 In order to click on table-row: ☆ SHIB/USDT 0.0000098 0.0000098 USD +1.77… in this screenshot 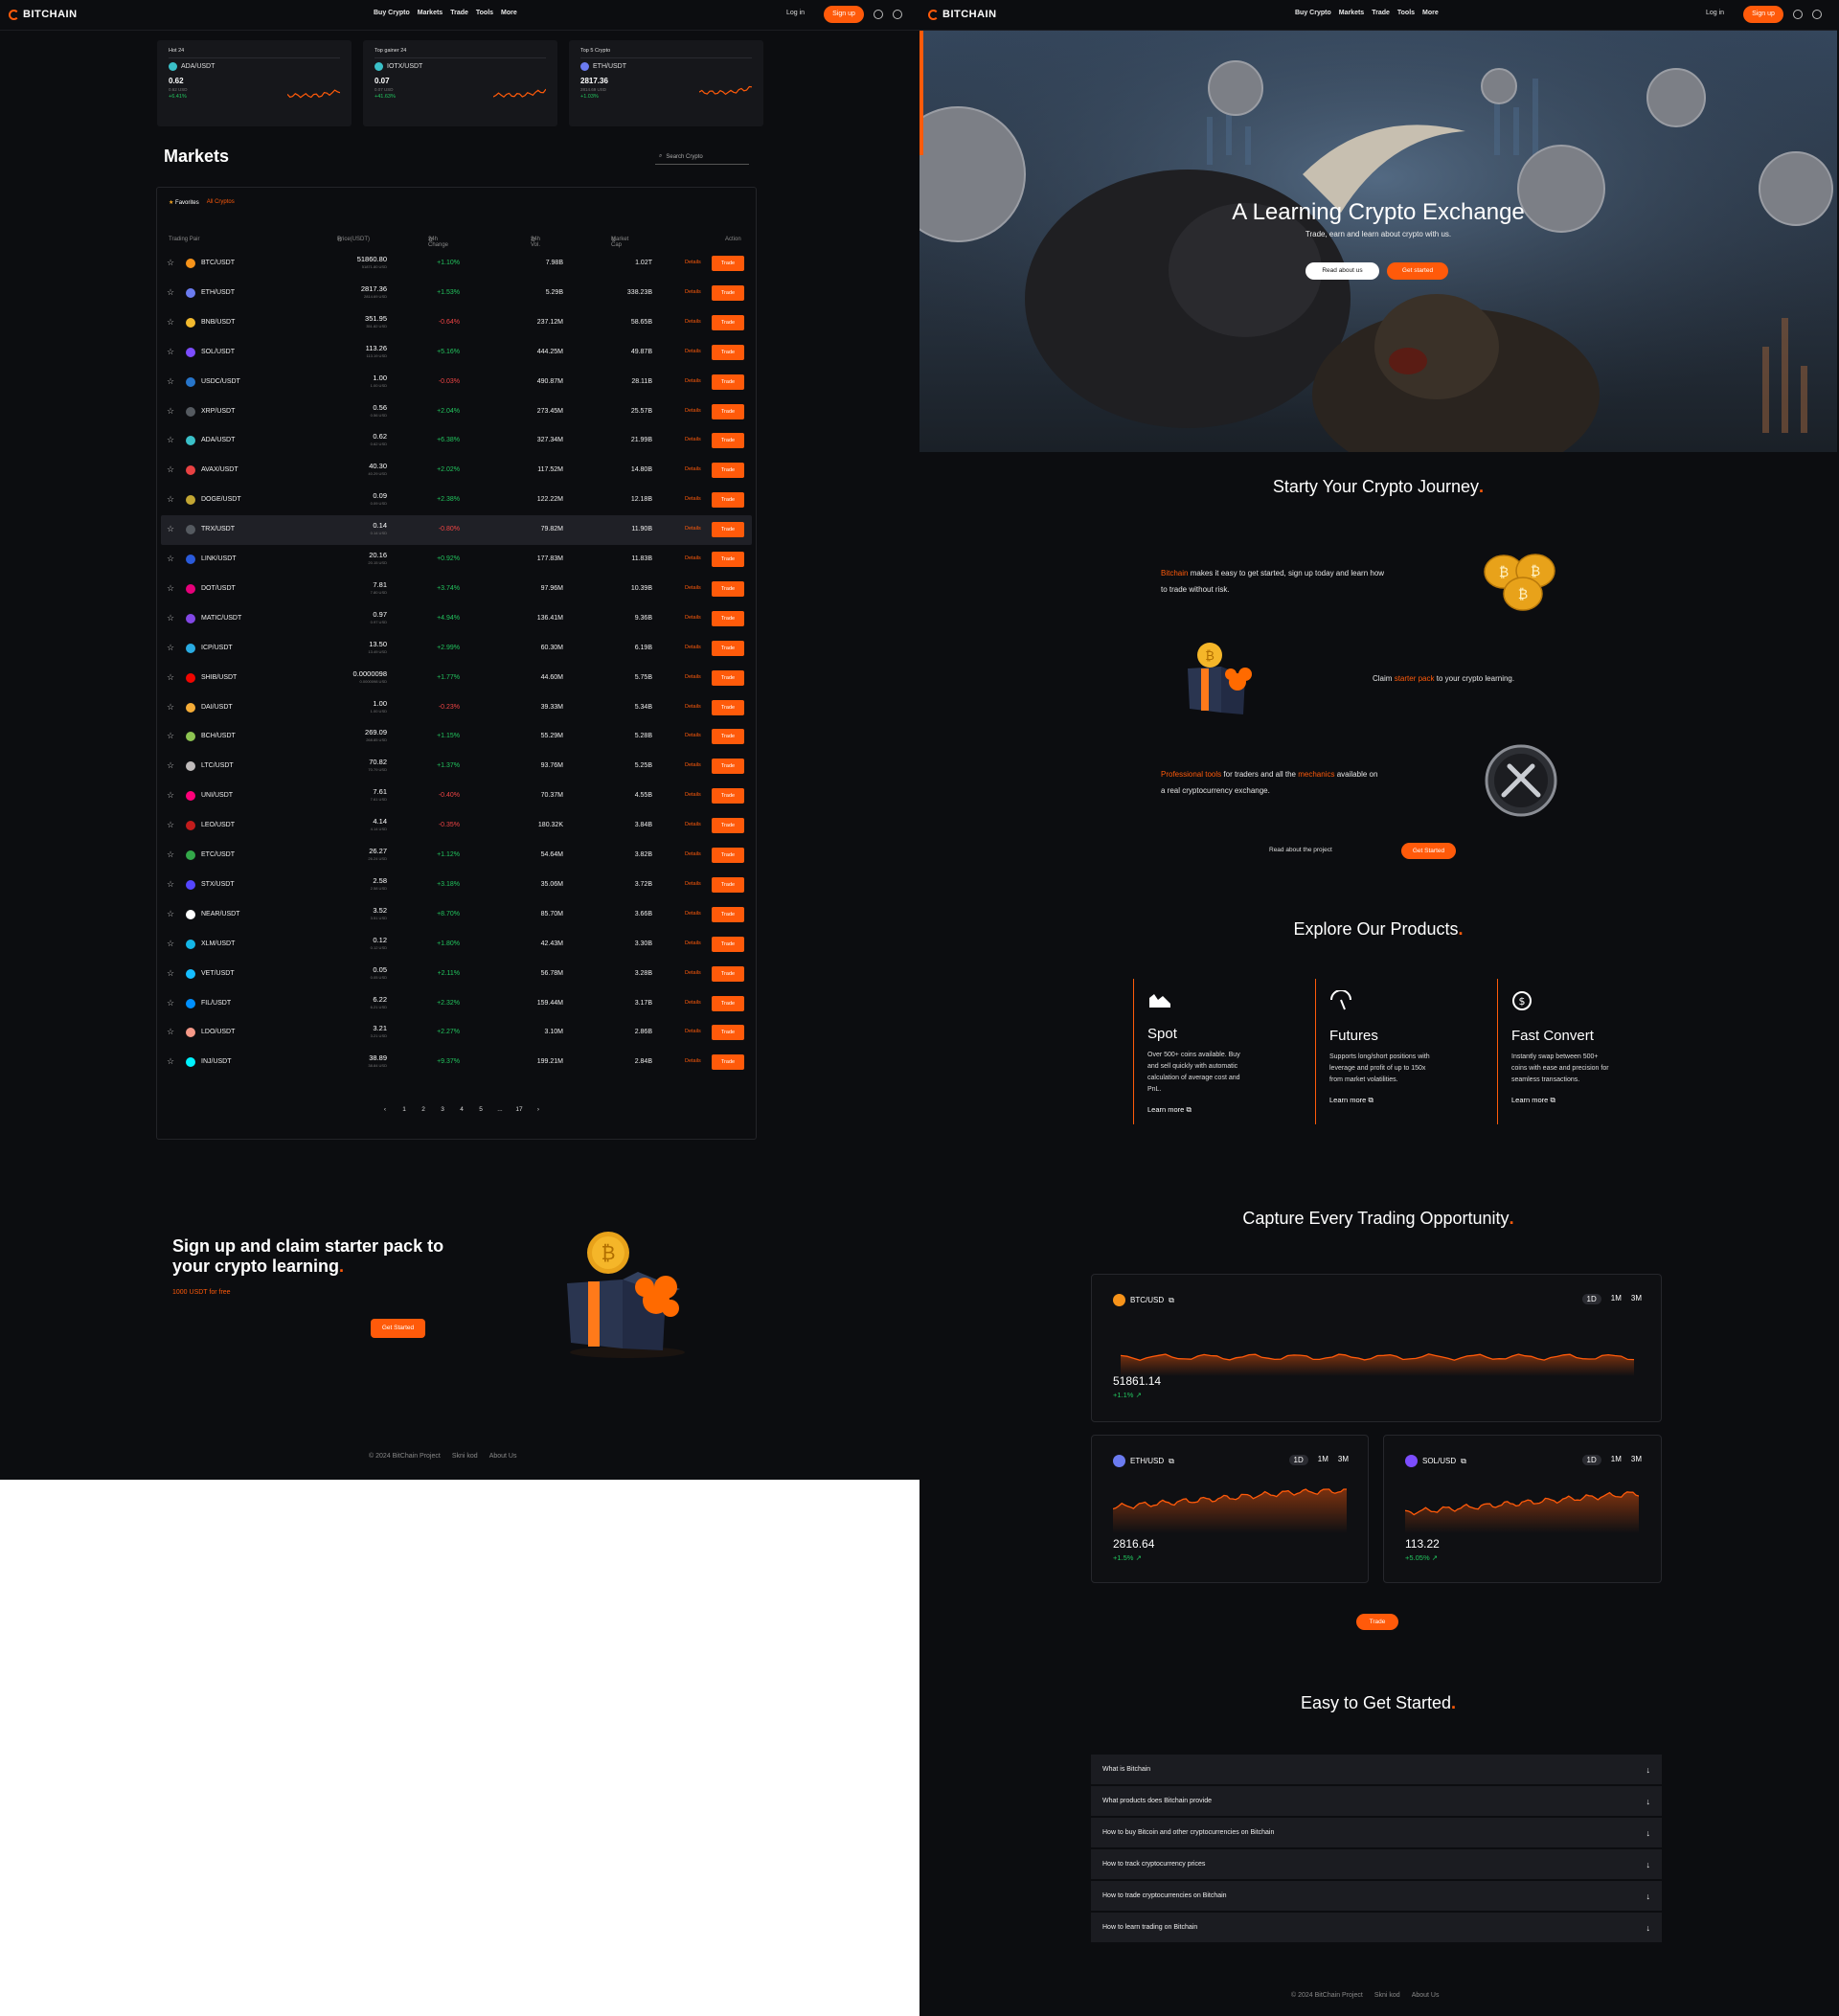, I will do `click(456, 678)`.